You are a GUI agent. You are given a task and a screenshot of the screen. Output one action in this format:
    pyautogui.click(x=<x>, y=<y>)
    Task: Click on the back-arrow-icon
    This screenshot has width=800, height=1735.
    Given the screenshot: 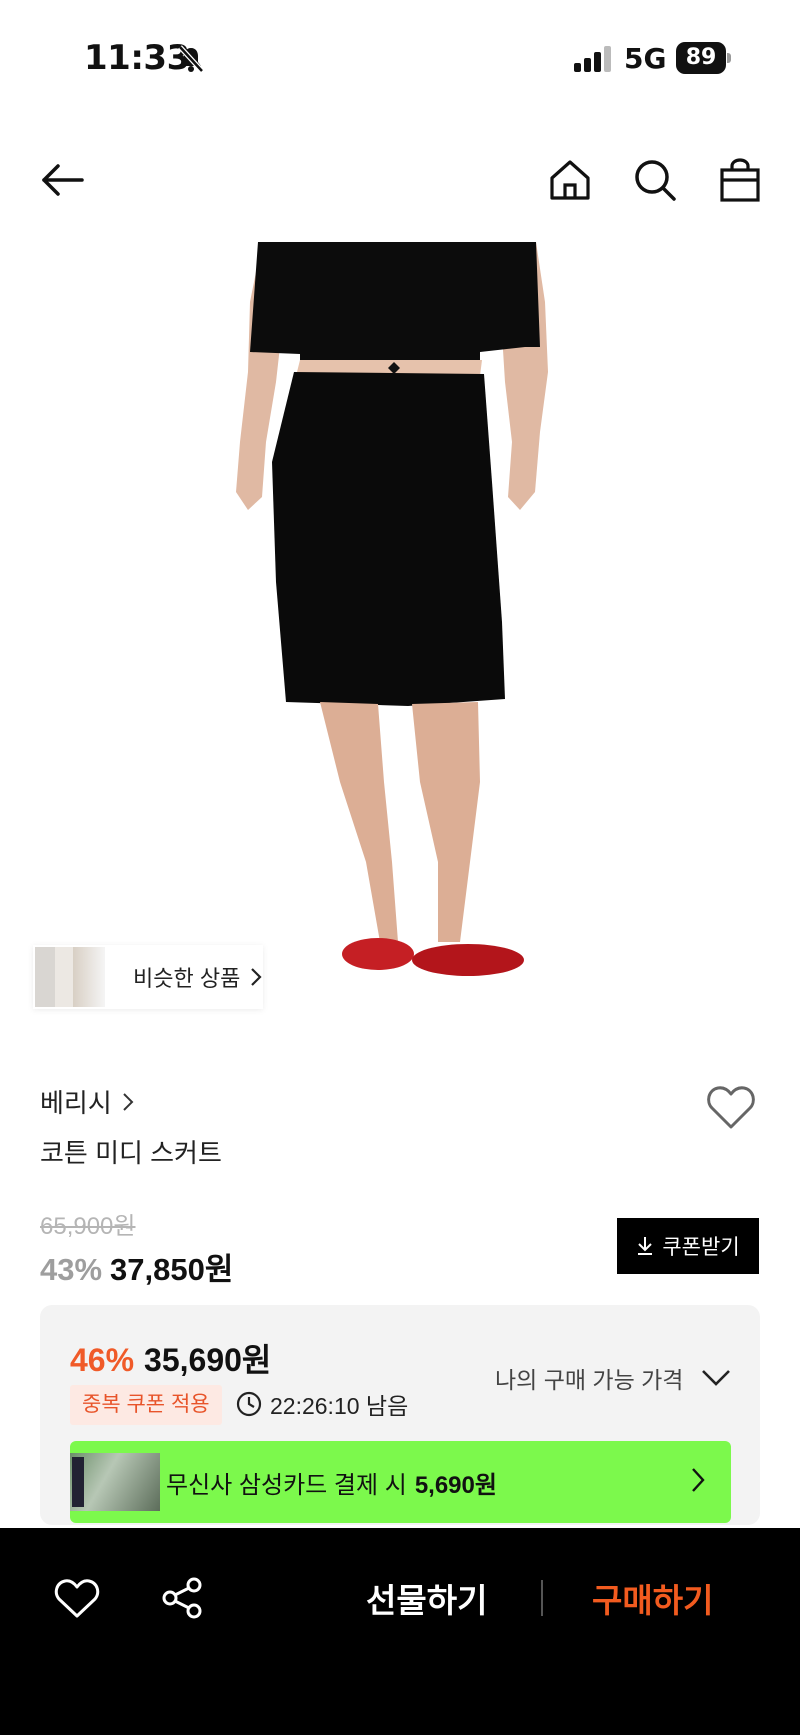 What is the action you would take?
    pyautogui.click(x=62, y=180)
    